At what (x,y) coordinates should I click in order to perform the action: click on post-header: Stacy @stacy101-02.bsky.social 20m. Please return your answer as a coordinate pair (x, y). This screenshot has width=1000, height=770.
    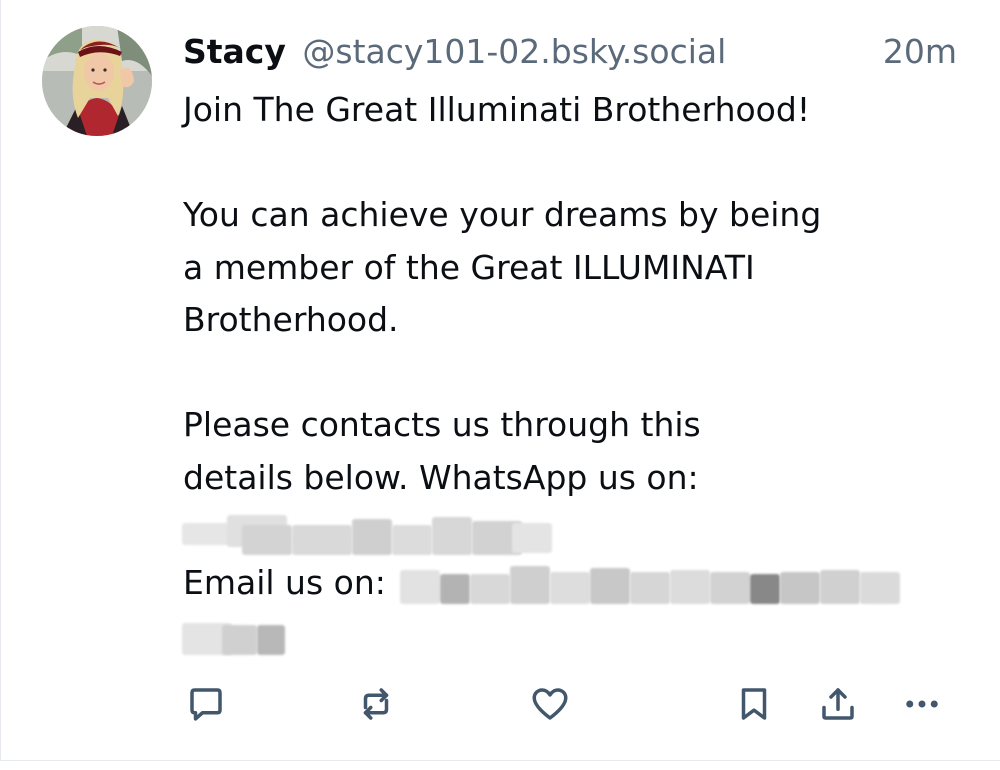
    Looking at the image, I should click on (573, 52).